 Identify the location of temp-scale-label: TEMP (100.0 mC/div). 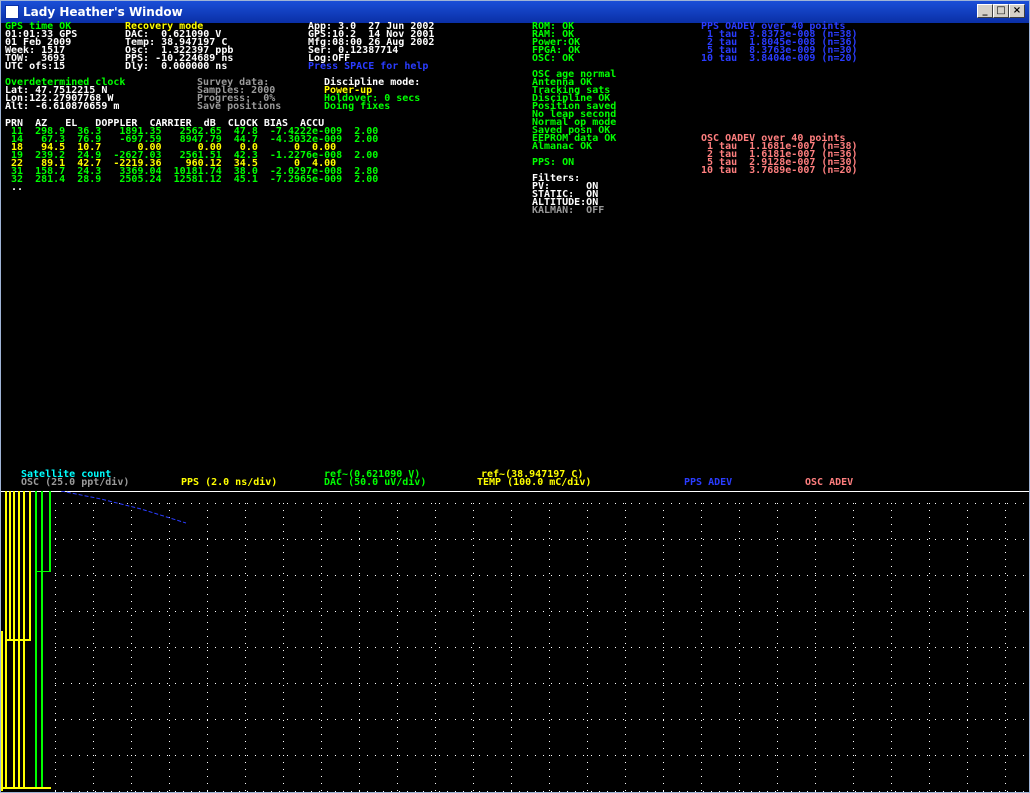
(534, 482).